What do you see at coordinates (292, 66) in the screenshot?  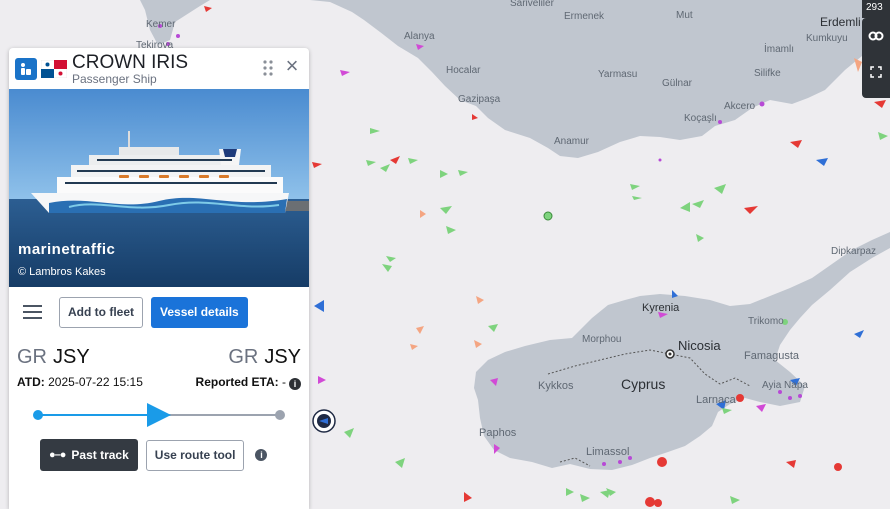 I see `close-icon: ×` at bounding box center [292, 66].